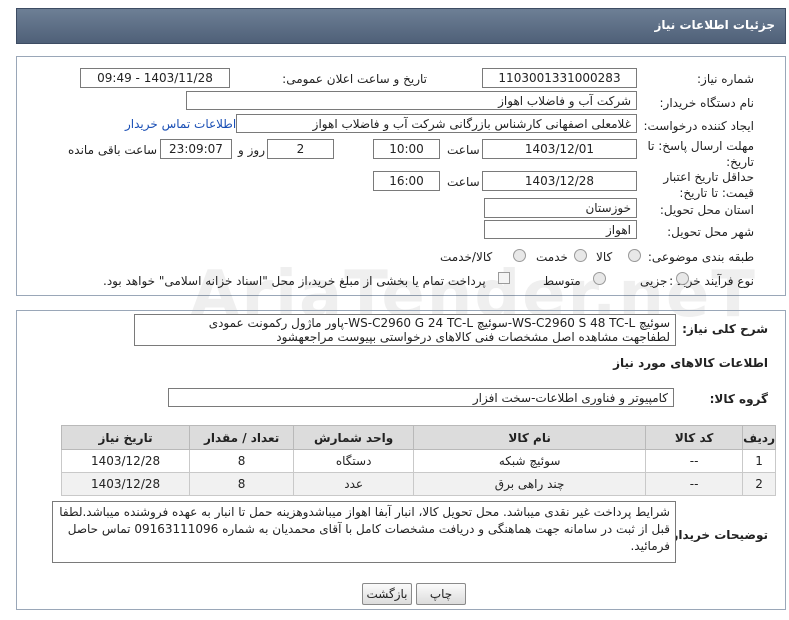 Image resolution: width=789 pixels, height=620 pixels. Describe the element at coordinates (710, 232) in the screenshot. I see `city-label: شهر محل تحویل:` at that location.